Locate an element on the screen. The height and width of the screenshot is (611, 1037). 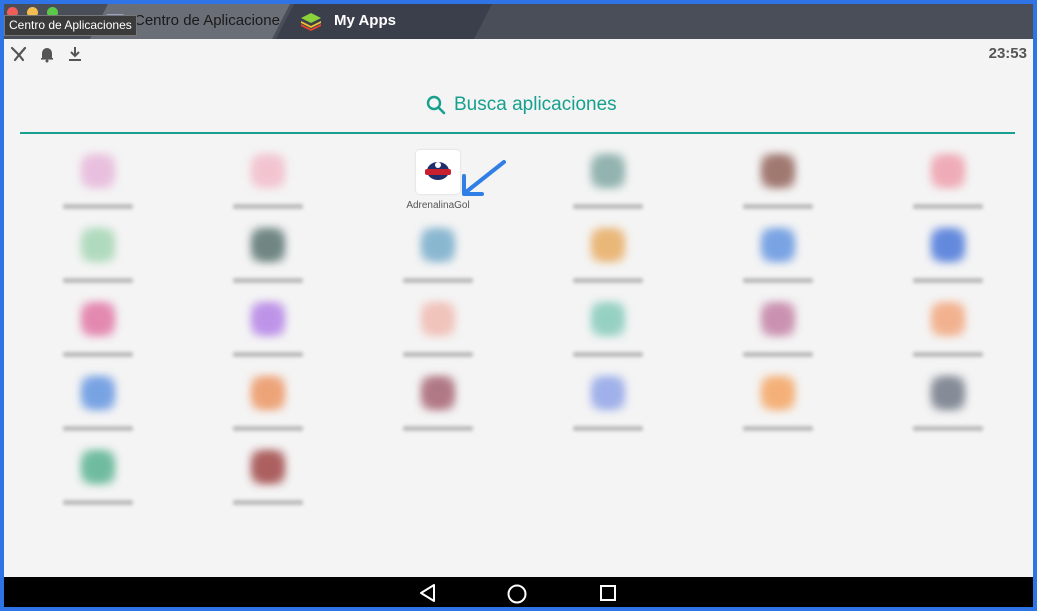
search-underline is located at coordinates (517, 133).